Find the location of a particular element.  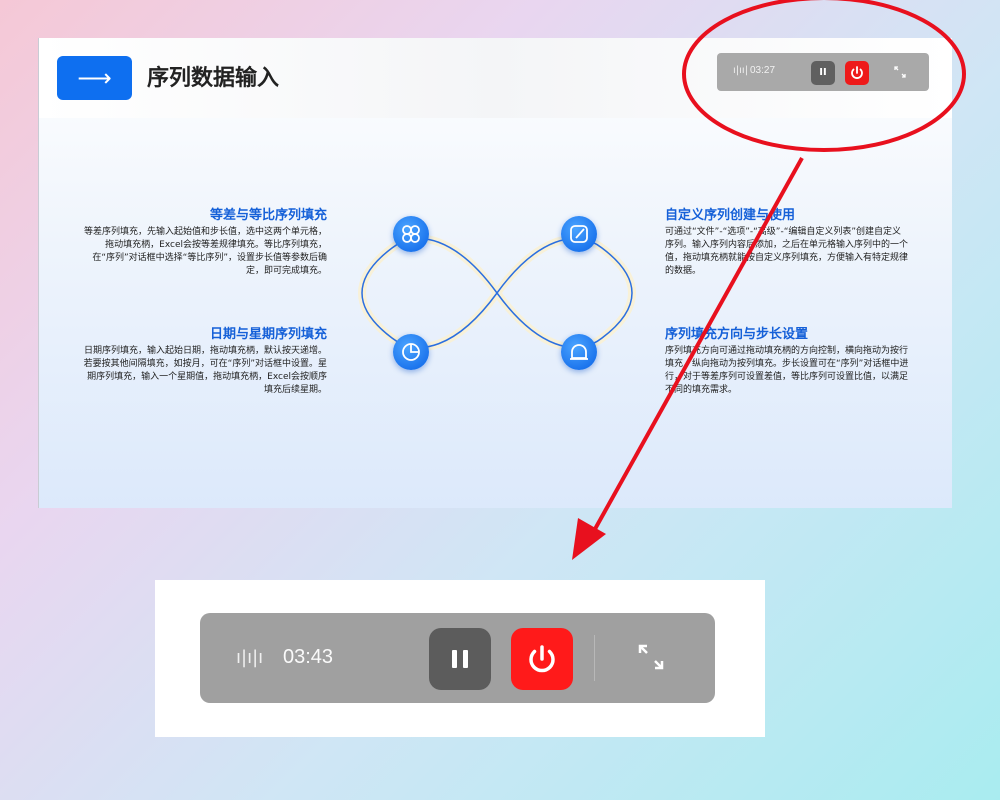

block-heading: 等差与等比序列填充 is located at coordinates (268, 215).